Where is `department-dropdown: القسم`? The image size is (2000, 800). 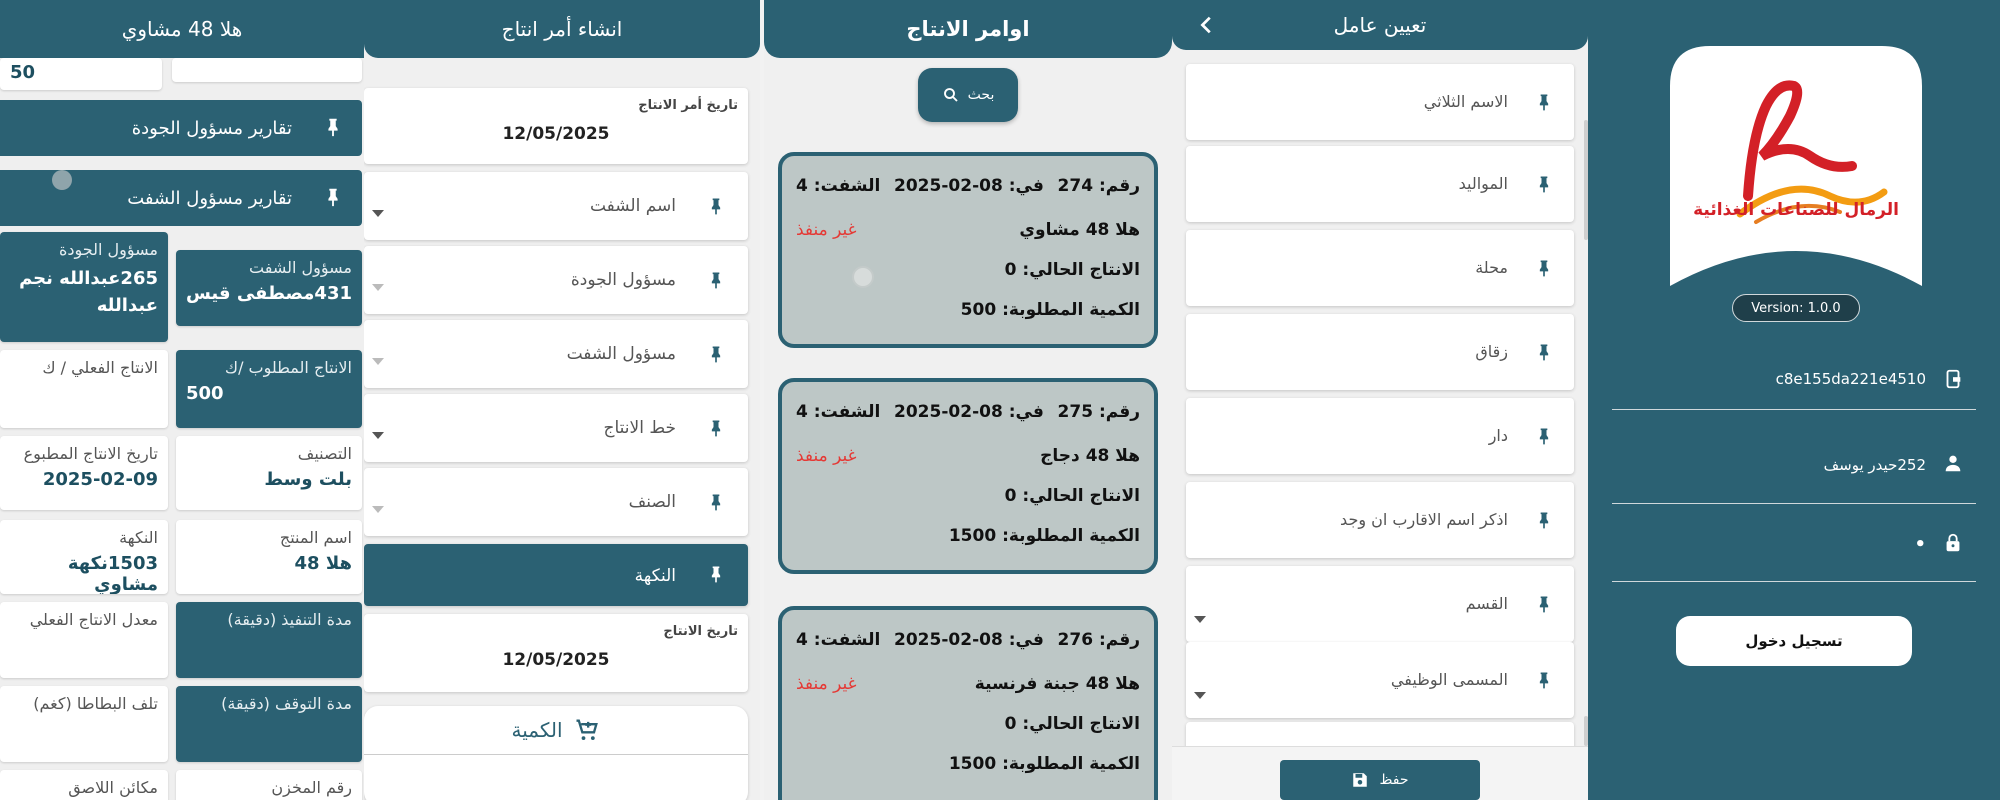
department-dropdown: القسم is located at coordinates (1380, 604).